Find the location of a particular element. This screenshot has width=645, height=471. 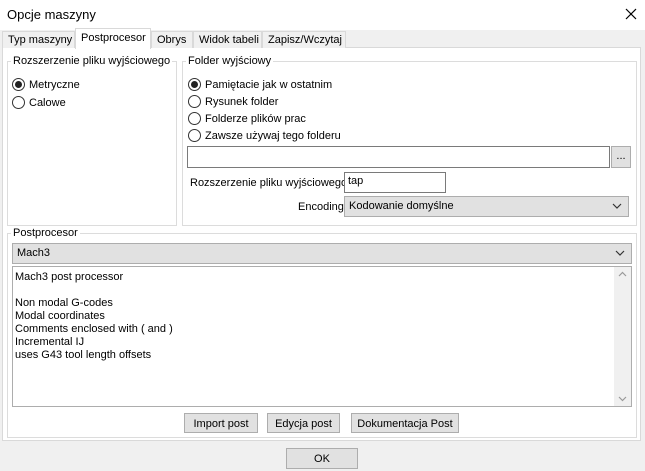

radio-pamietacie: Pamiętacie jak w ostatnim is located at coordinates (260, 84).